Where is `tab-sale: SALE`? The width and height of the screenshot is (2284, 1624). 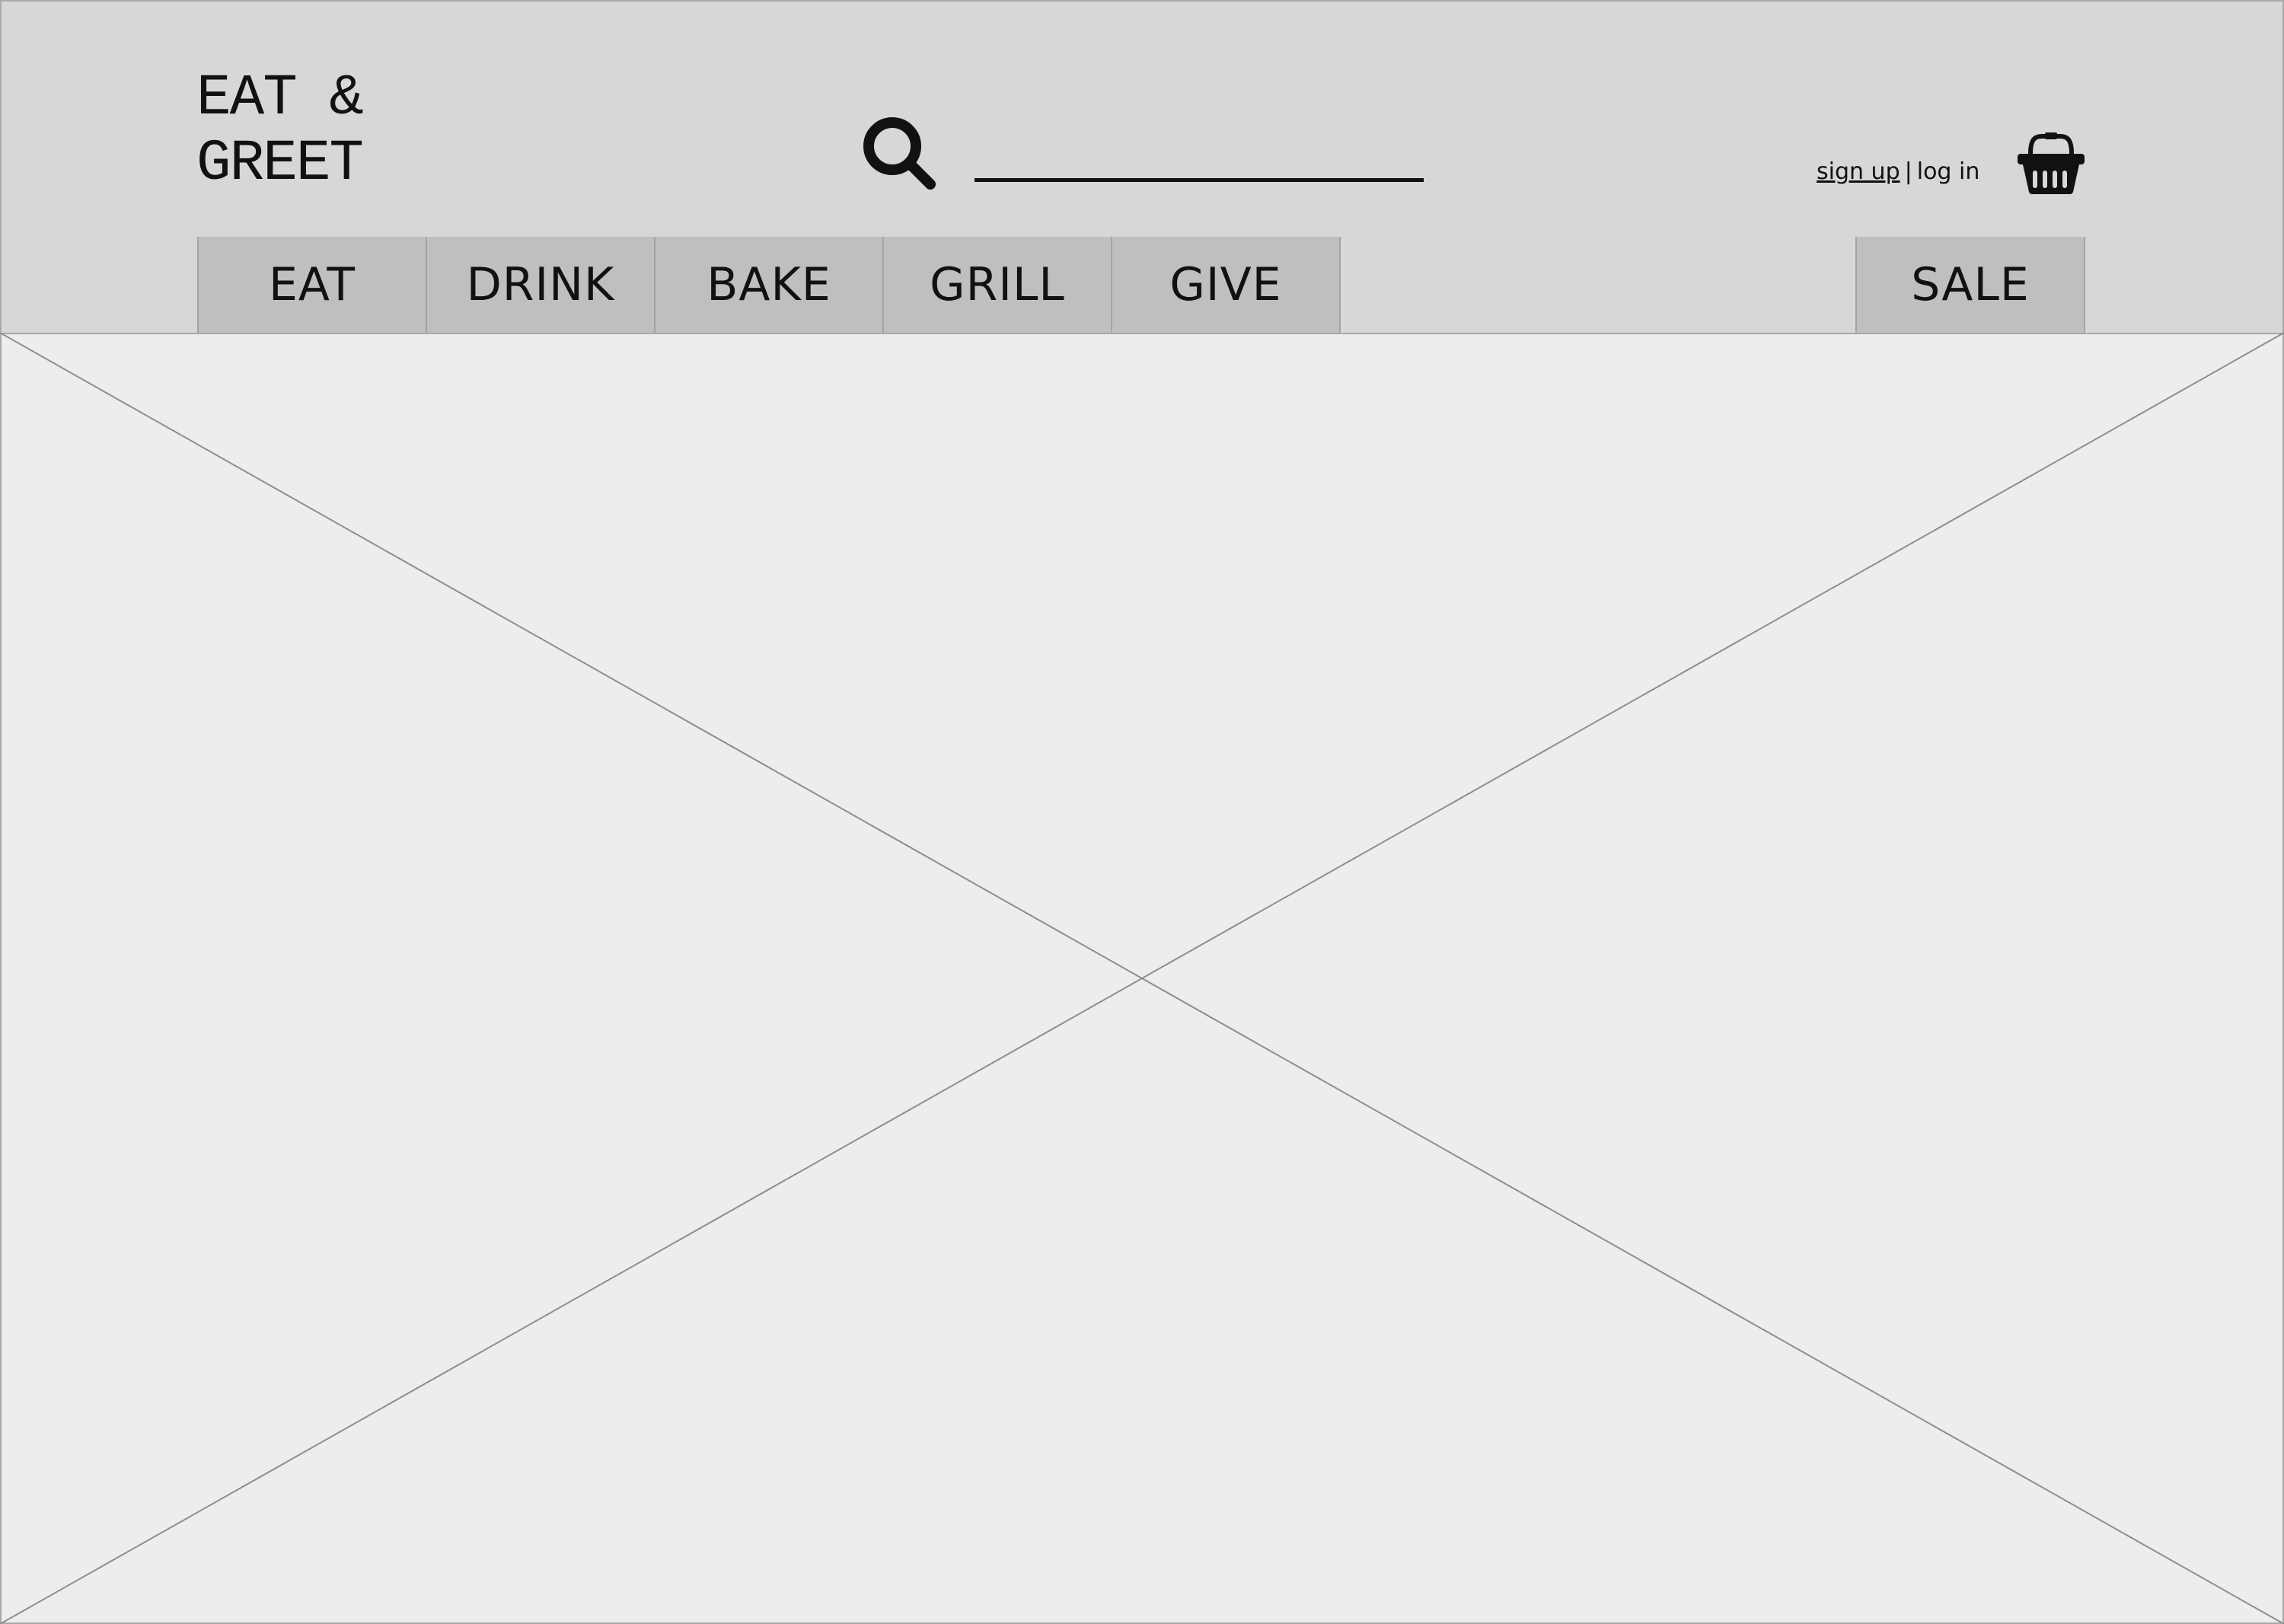
tab-sale: SALE is located at coordinates (1970, 285).